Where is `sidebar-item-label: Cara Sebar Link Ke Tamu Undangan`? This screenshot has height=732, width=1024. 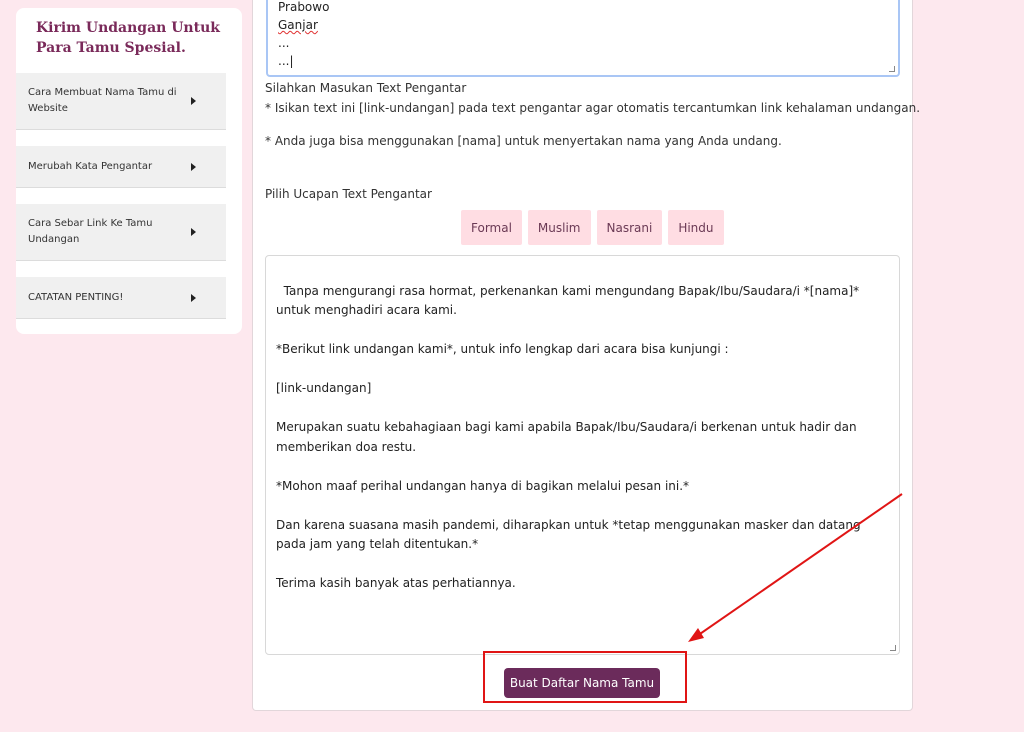 sidebar-item-label: Cara Sebar Link Ke Tamu Undangan is located at coordinates (90, 231).